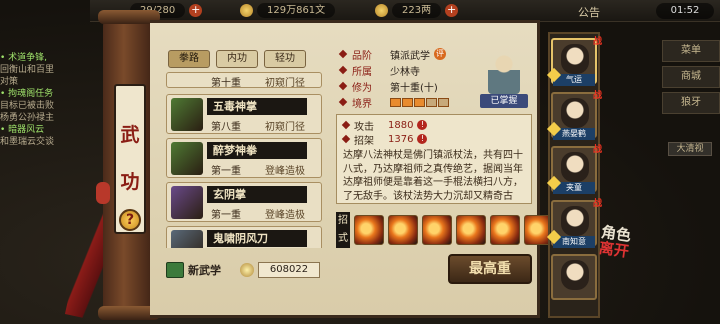 This screenshot has width=720, height=324. I want to click on tab-0: 拳路, so click(189, 59).